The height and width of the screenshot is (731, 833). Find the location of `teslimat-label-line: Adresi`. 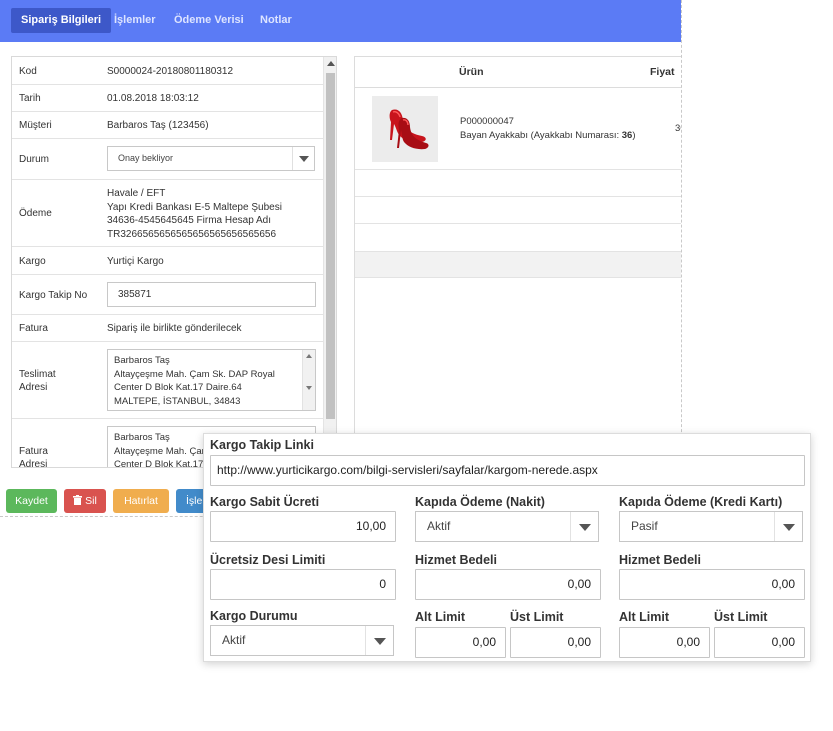

teslimat-label-line: Adresi is located at coordinates (33, 387).